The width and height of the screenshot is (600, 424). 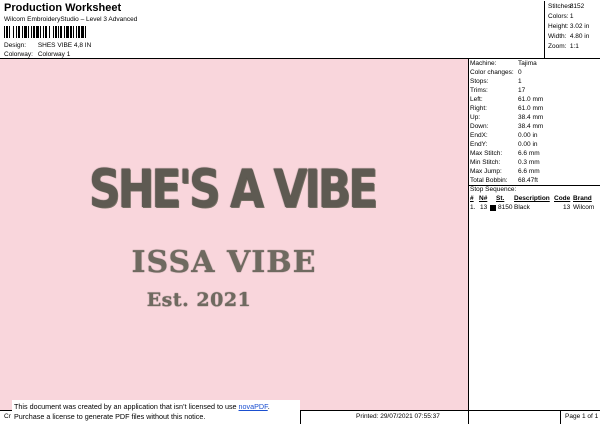 I want to click on info-row: EndX: 0.00 in, so click(x=504, y=135).